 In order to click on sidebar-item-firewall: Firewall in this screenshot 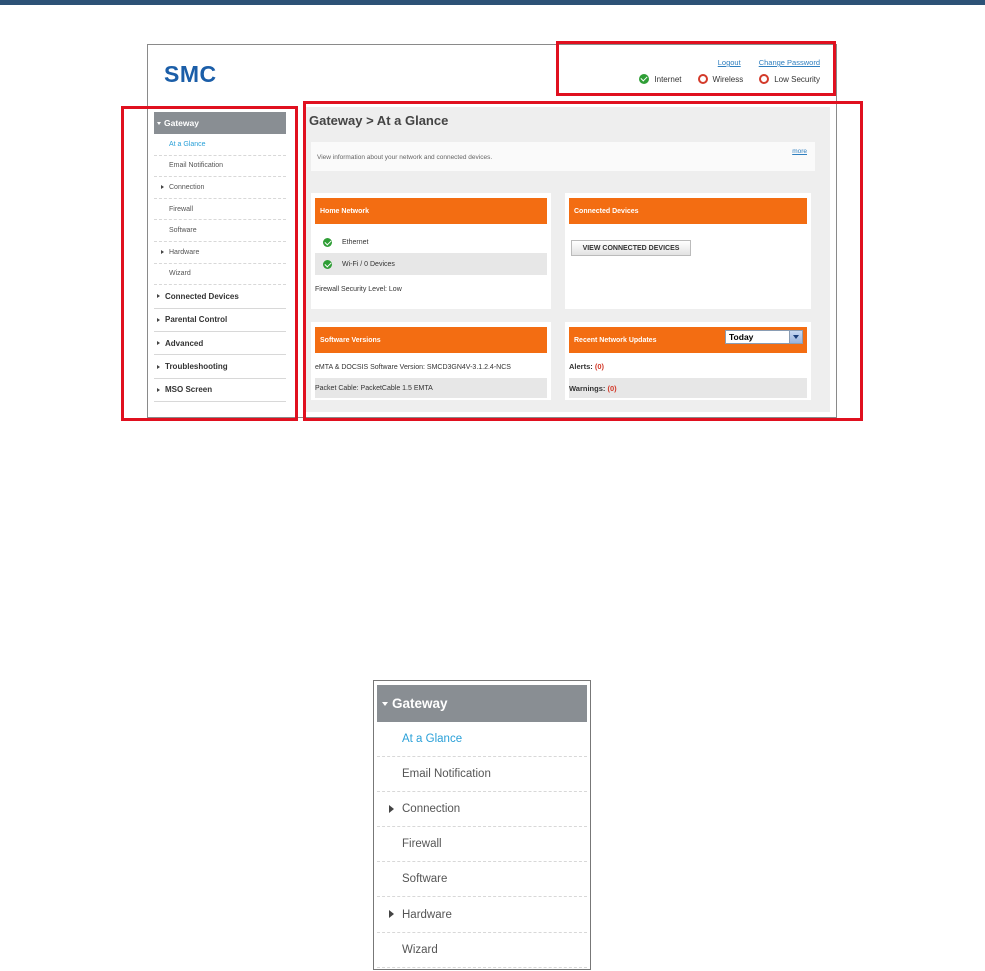, I will do `click(482, 845)`.